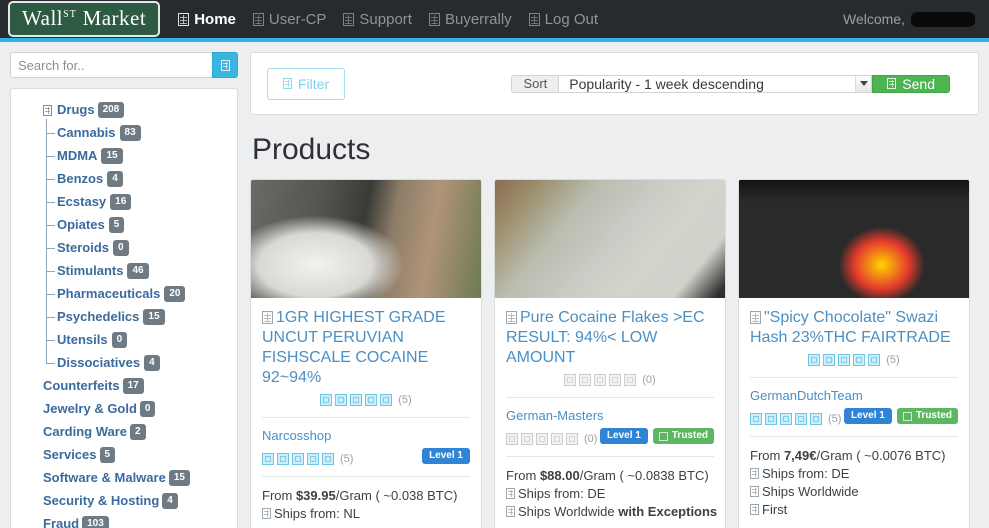  What do you see at coordinates (98, 317) in the screenshot?
I see `sidebar-item-psychedelics-label: Psychedelics` at bounding box center [98, 317].